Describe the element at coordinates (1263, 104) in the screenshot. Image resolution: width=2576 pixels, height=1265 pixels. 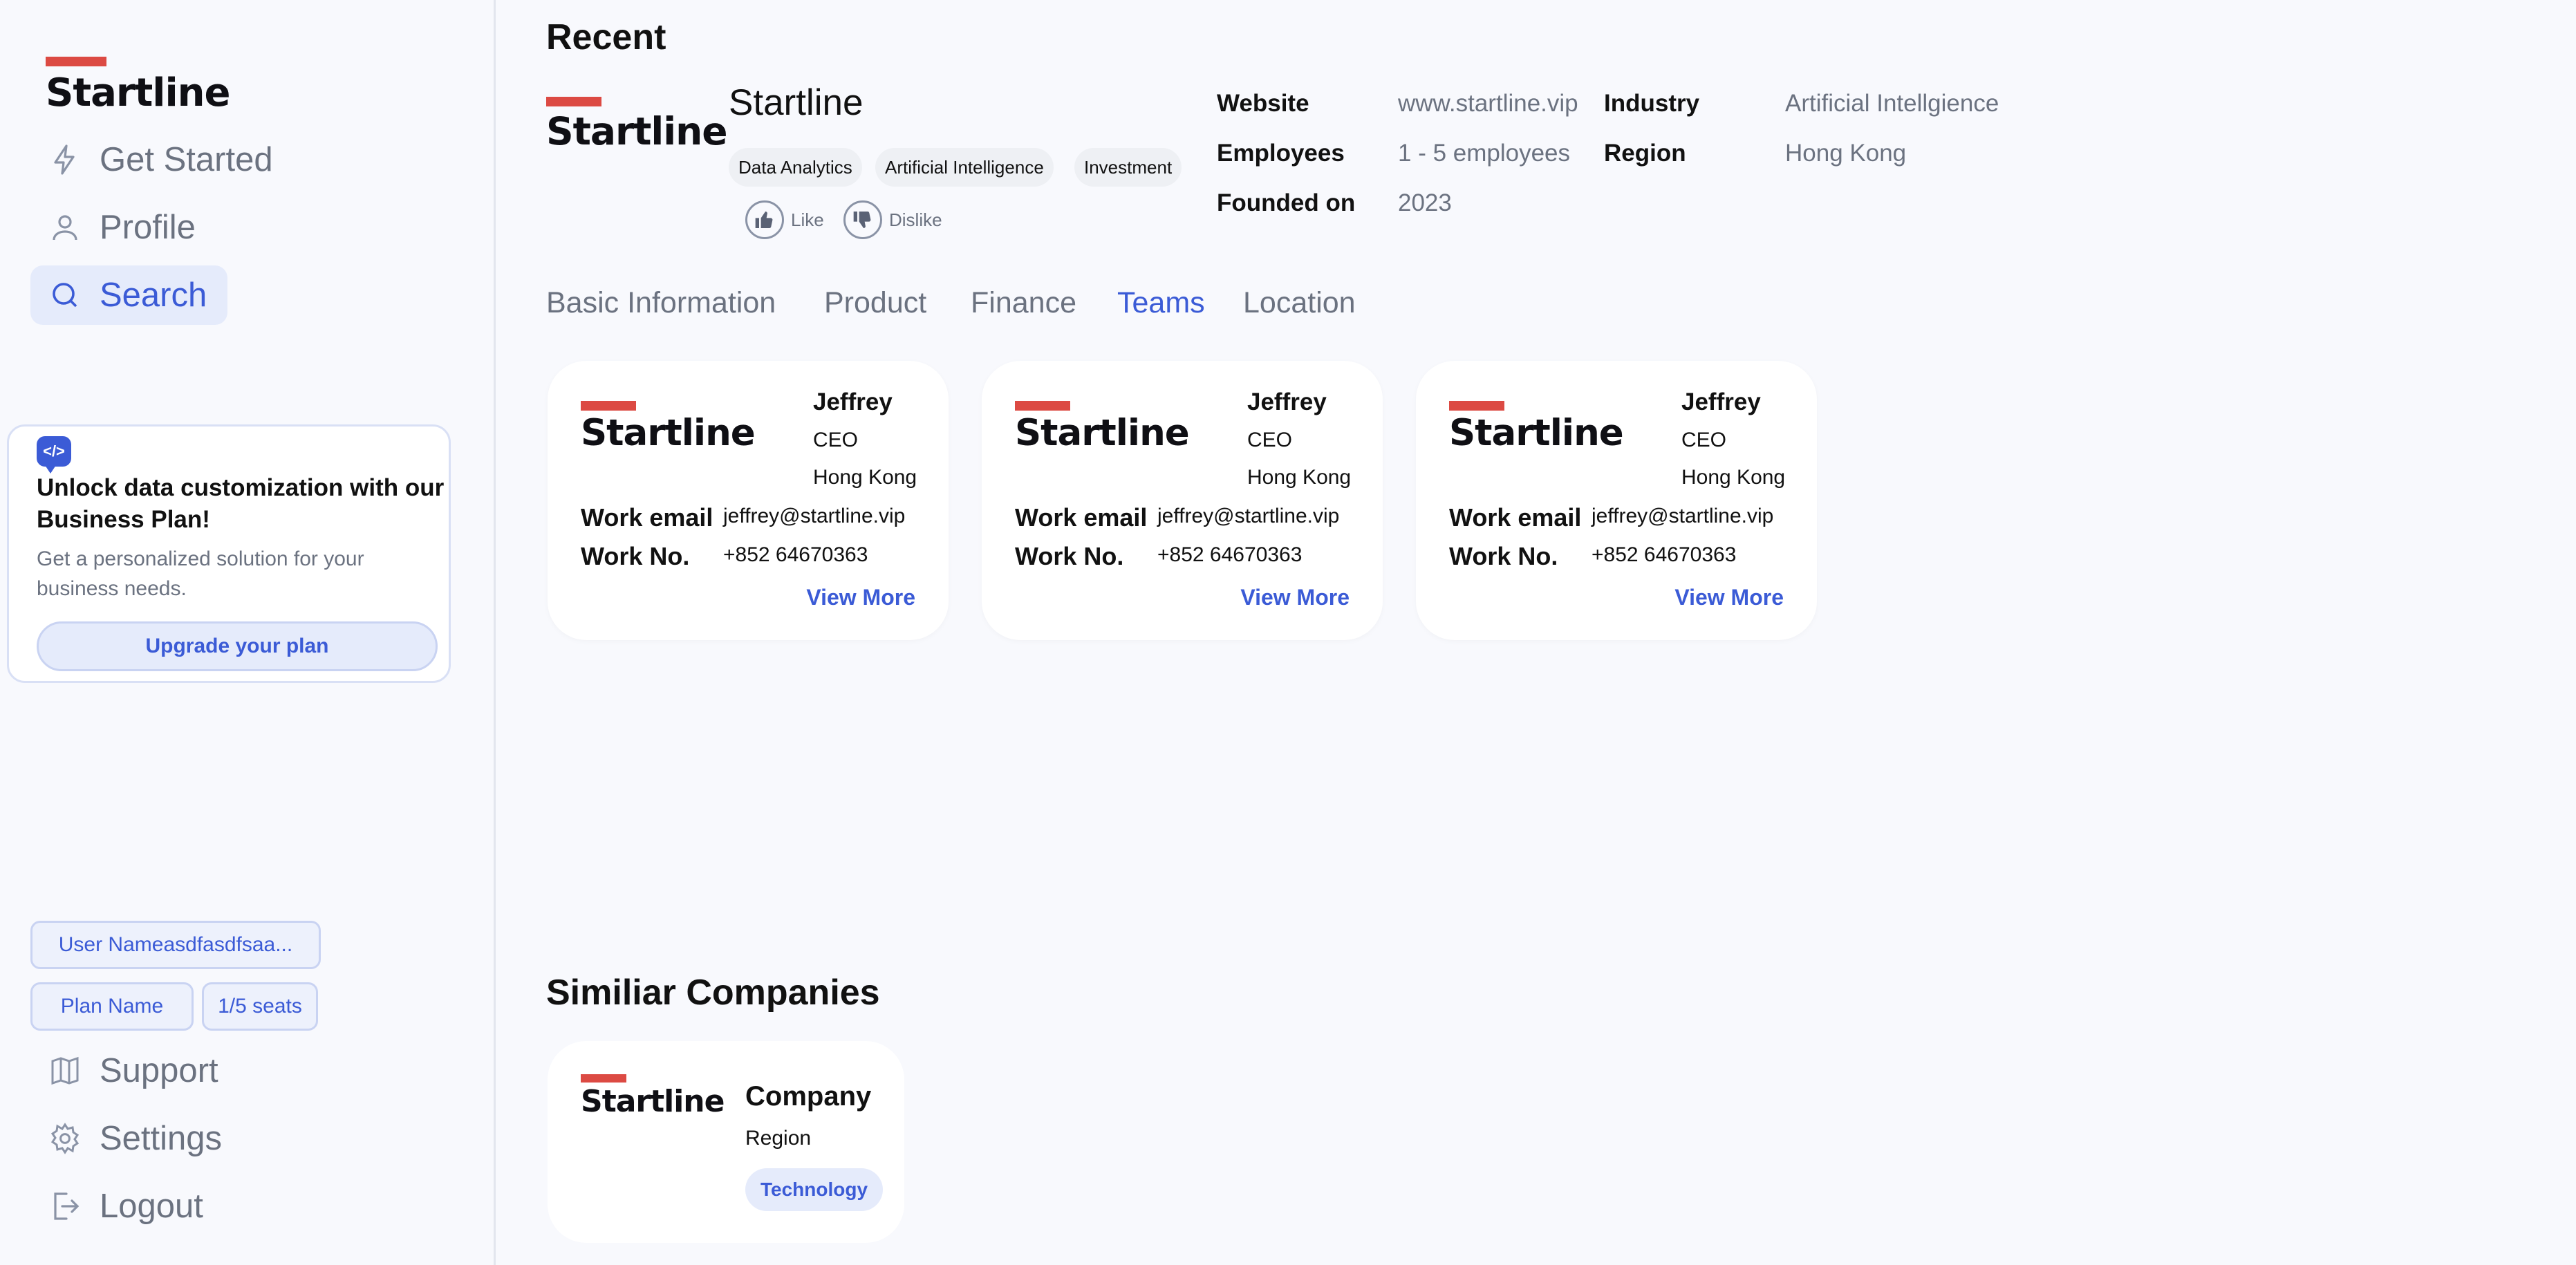
I see `website-label: Website` at that location.